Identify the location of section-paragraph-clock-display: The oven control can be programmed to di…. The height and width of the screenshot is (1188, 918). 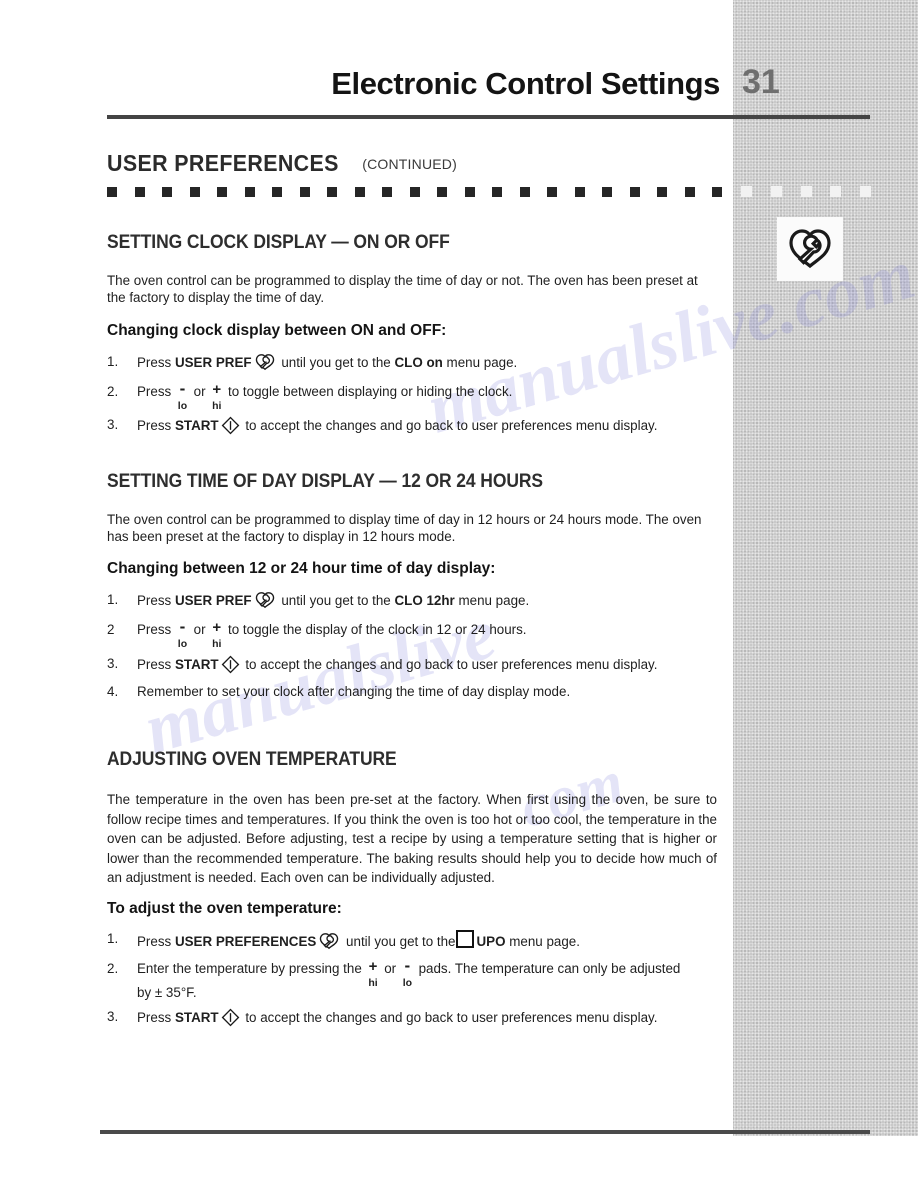
(402, 289).